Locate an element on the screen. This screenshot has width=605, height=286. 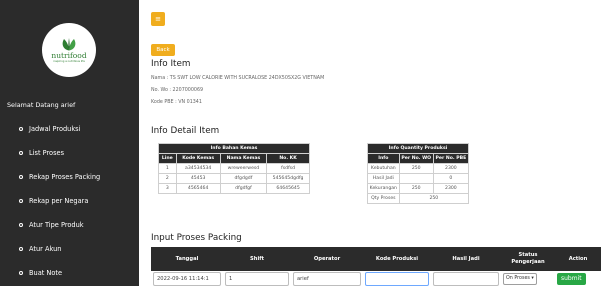
table-cell: dfgdgdf is located at coordinates (243, 178).